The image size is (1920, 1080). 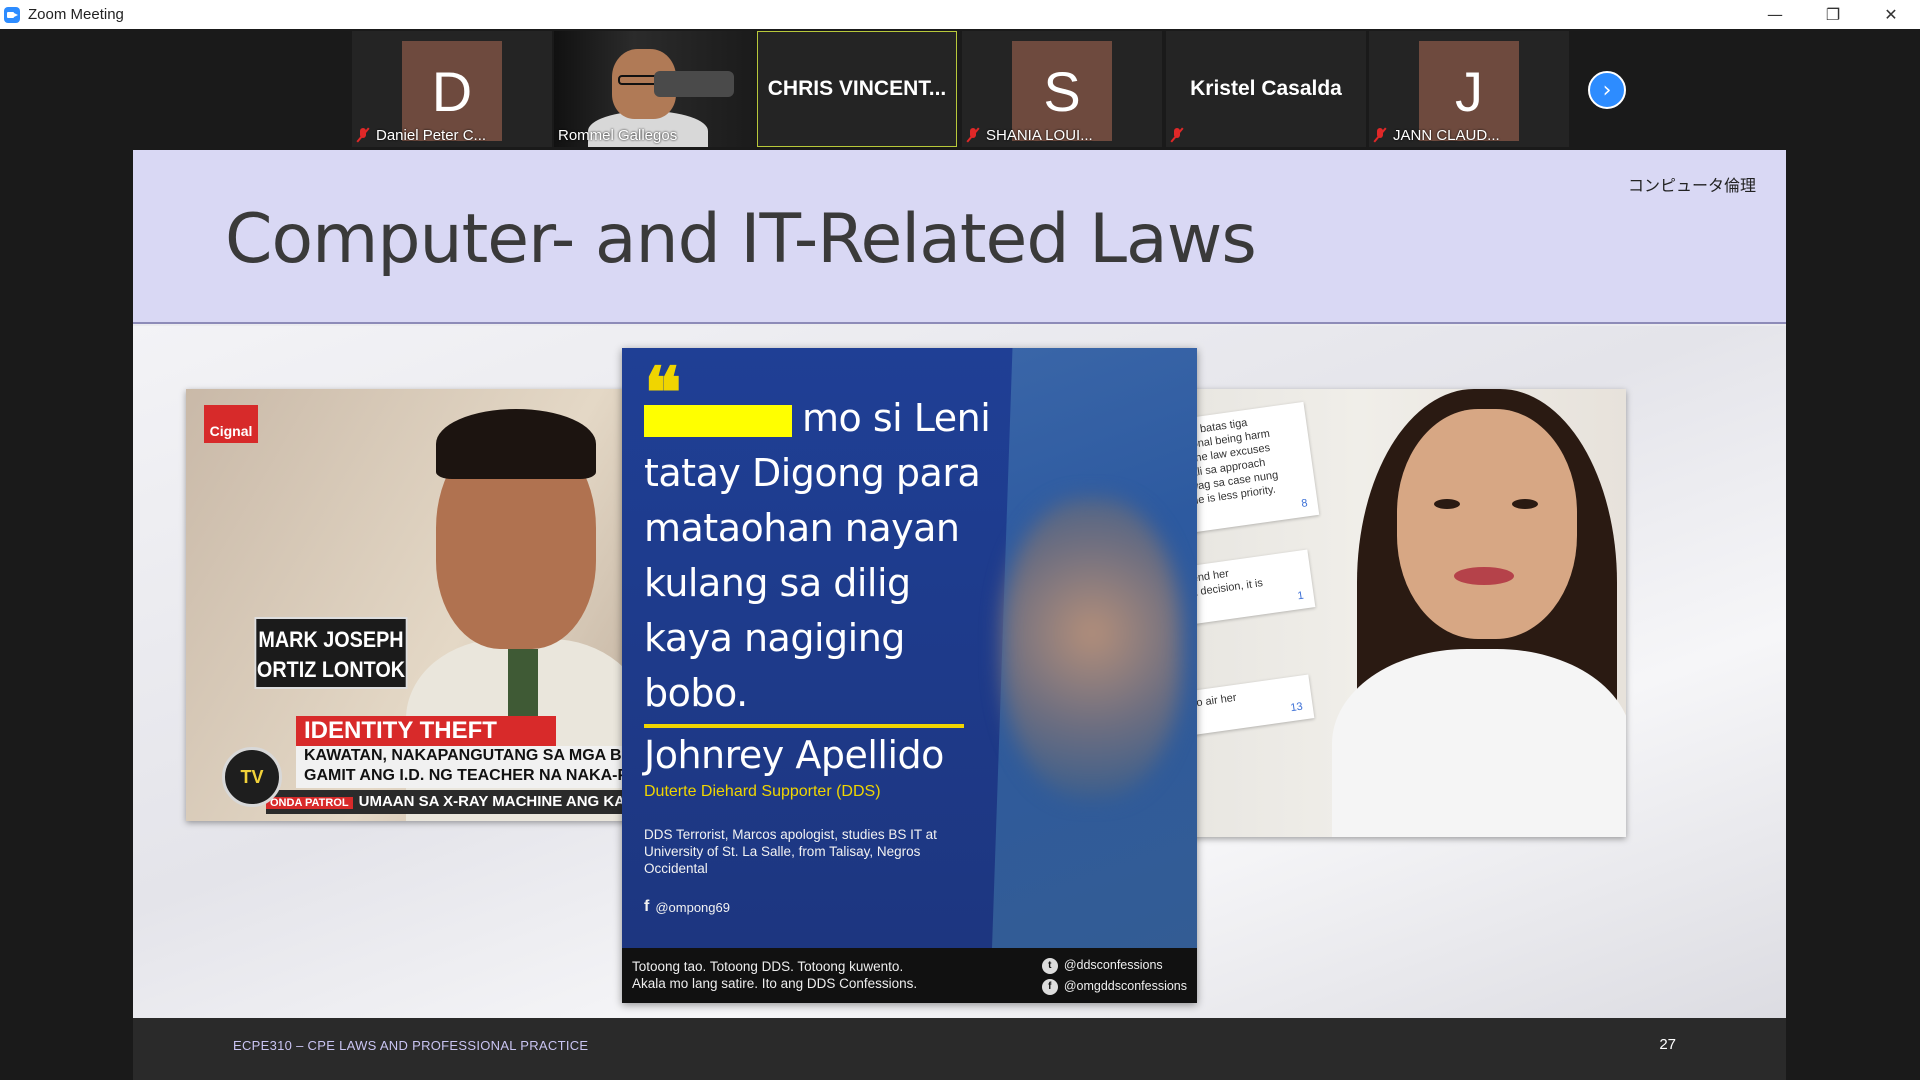 I want to click on twitter-icon: t, so click(x=1049, y=965).